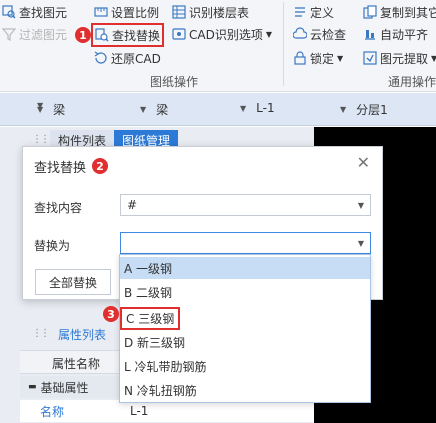  I want to click on filter-cell-4: ▼ L-1, so click(257, 108).